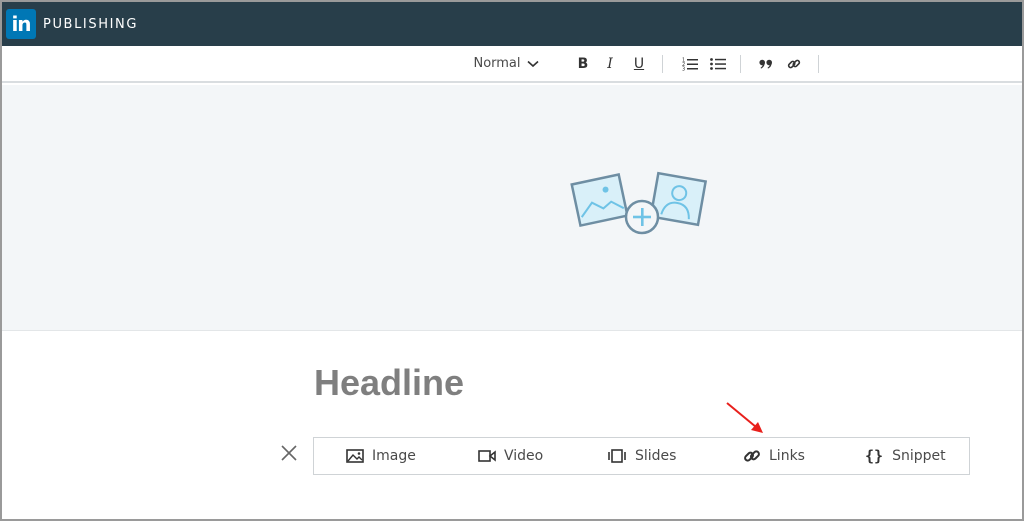 The width and height of the screenshot is (1024, 521). I want to click on close-insert-bar-button, so click(289, 453).